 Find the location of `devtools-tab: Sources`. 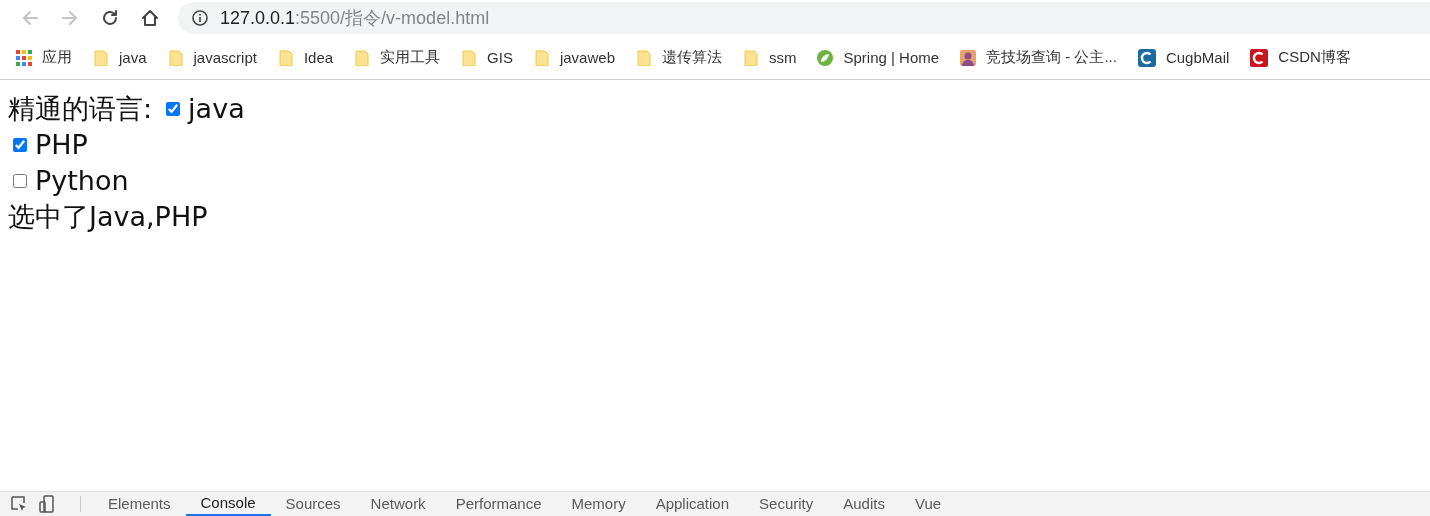

devtools-tab: Sources is located at coordinates (313, 504).